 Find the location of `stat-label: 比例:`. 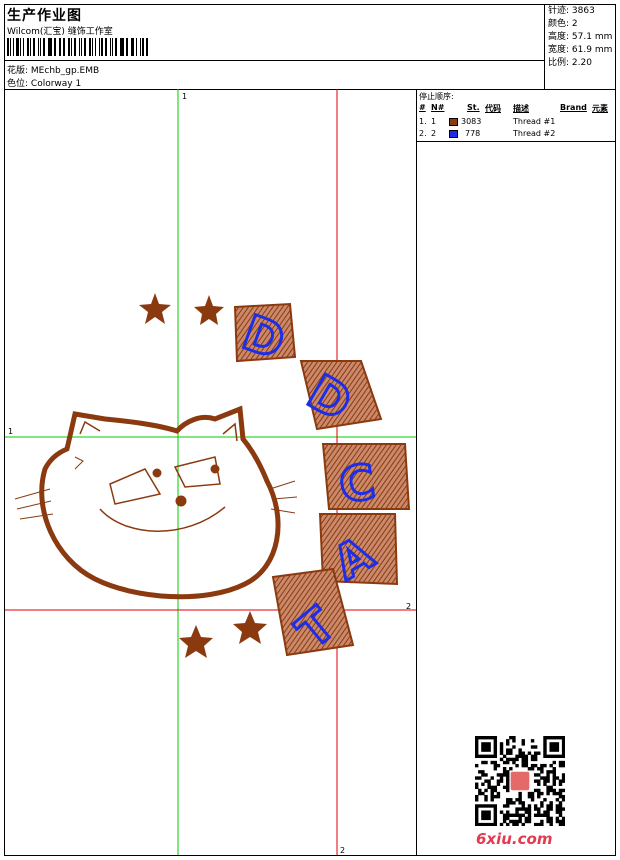

stat-label: 比例: is located at coordinates (559, 63).